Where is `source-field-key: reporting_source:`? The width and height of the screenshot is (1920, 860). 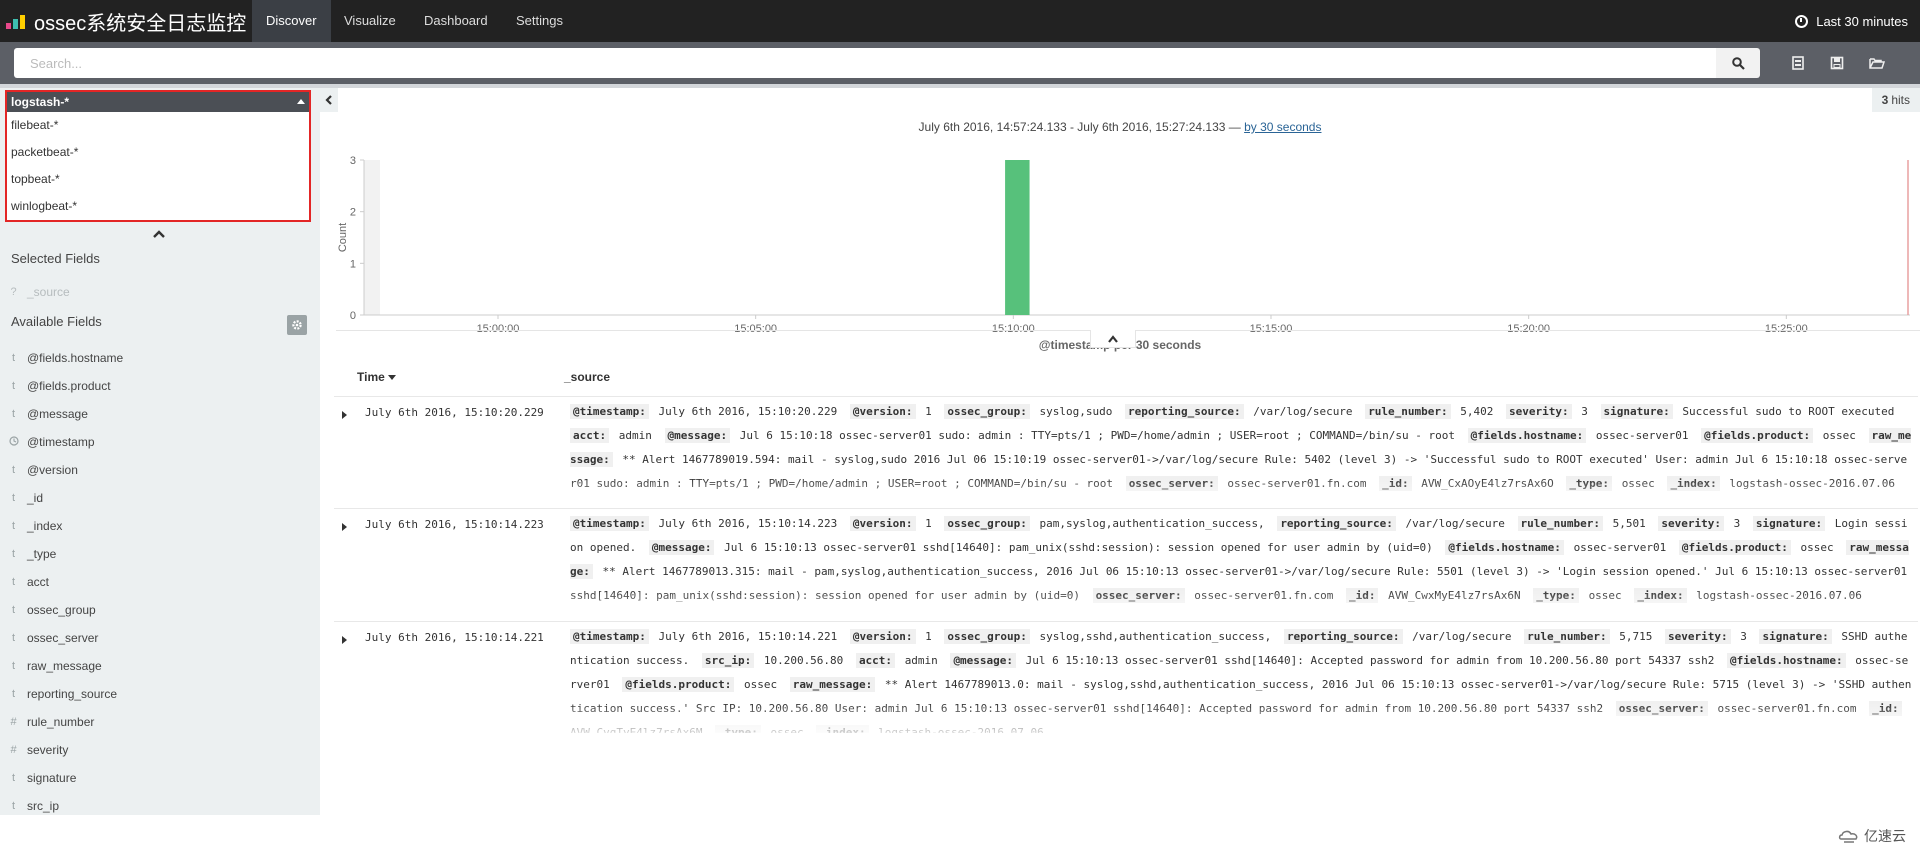
source-field-key: reporting_source: is located at coordinates (1184, 411).